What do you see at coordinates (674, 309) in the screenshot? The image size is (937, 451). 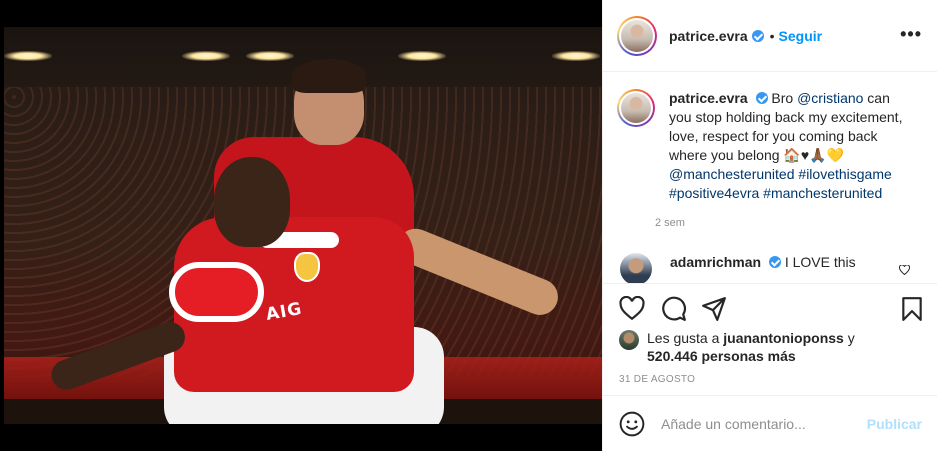 I see `comment-bubble-icon` at bounding box center [674, 309].